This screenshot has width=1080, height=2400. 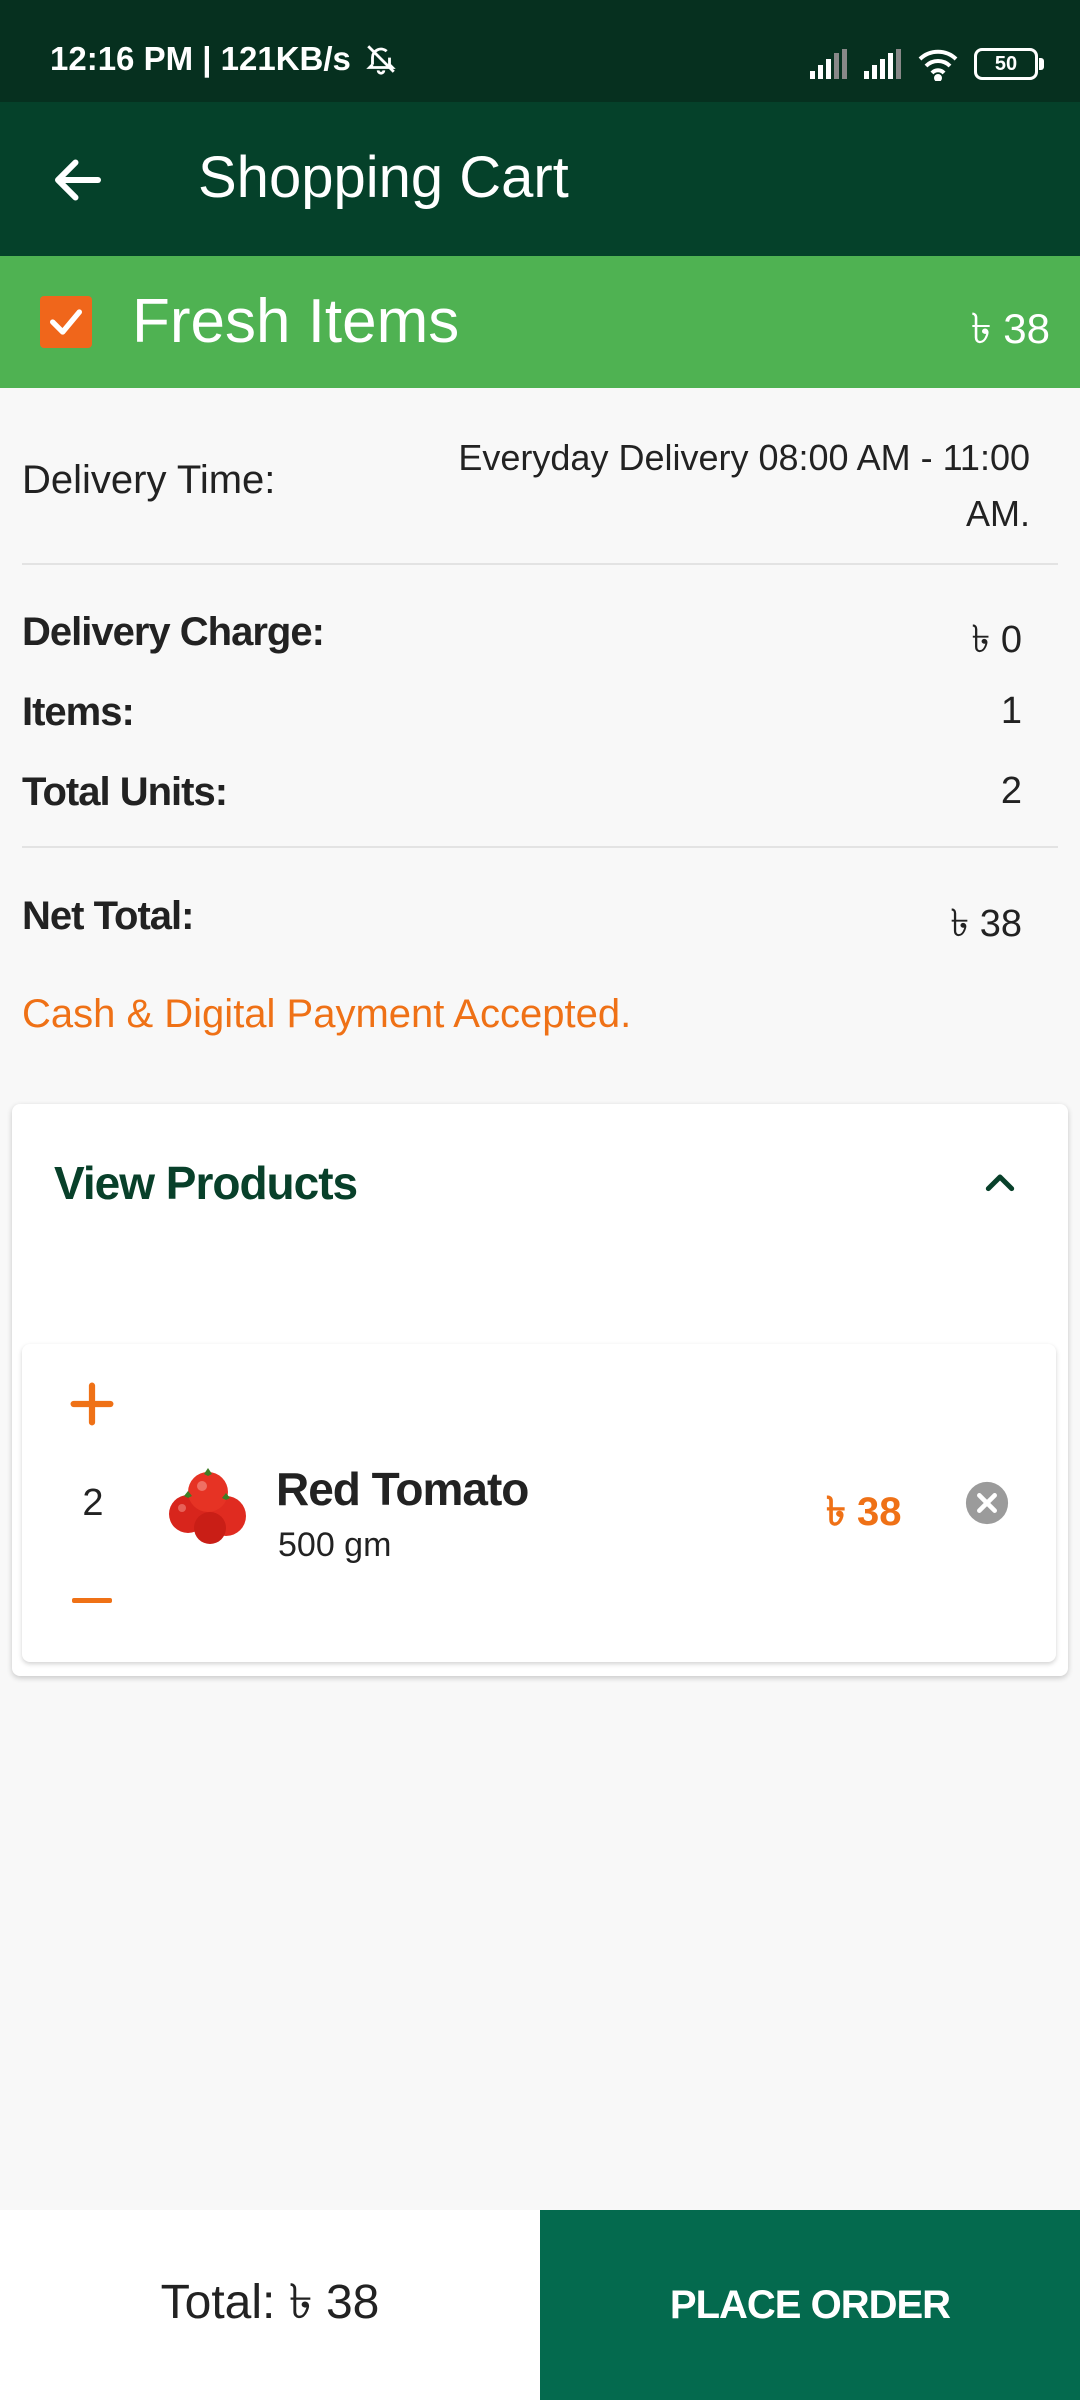 I want to click on battery-level: 50, so click(x=1006, y=63).